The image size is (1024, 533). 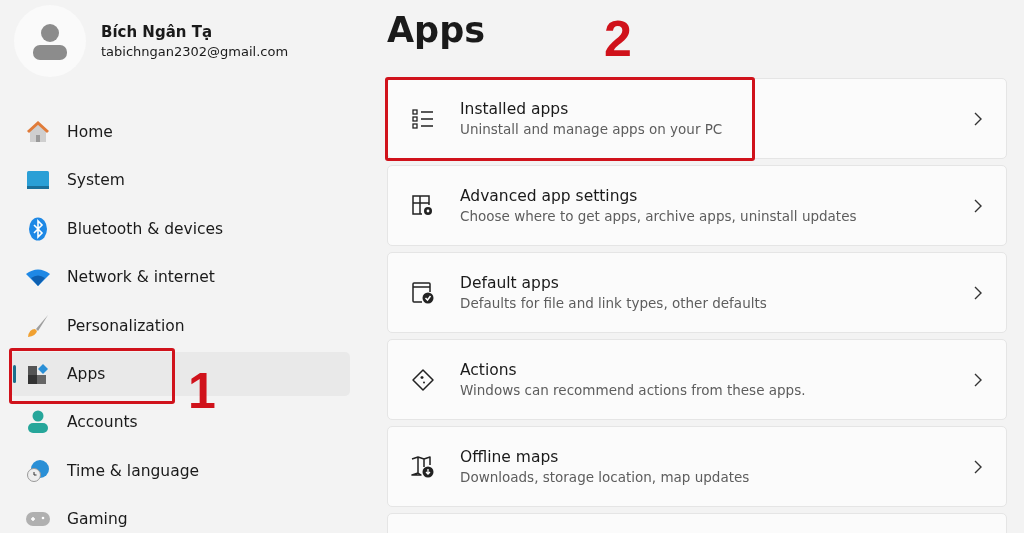 I want to click on user-email: tabichngan2302@gmail.com, so click(x=195, y=51).